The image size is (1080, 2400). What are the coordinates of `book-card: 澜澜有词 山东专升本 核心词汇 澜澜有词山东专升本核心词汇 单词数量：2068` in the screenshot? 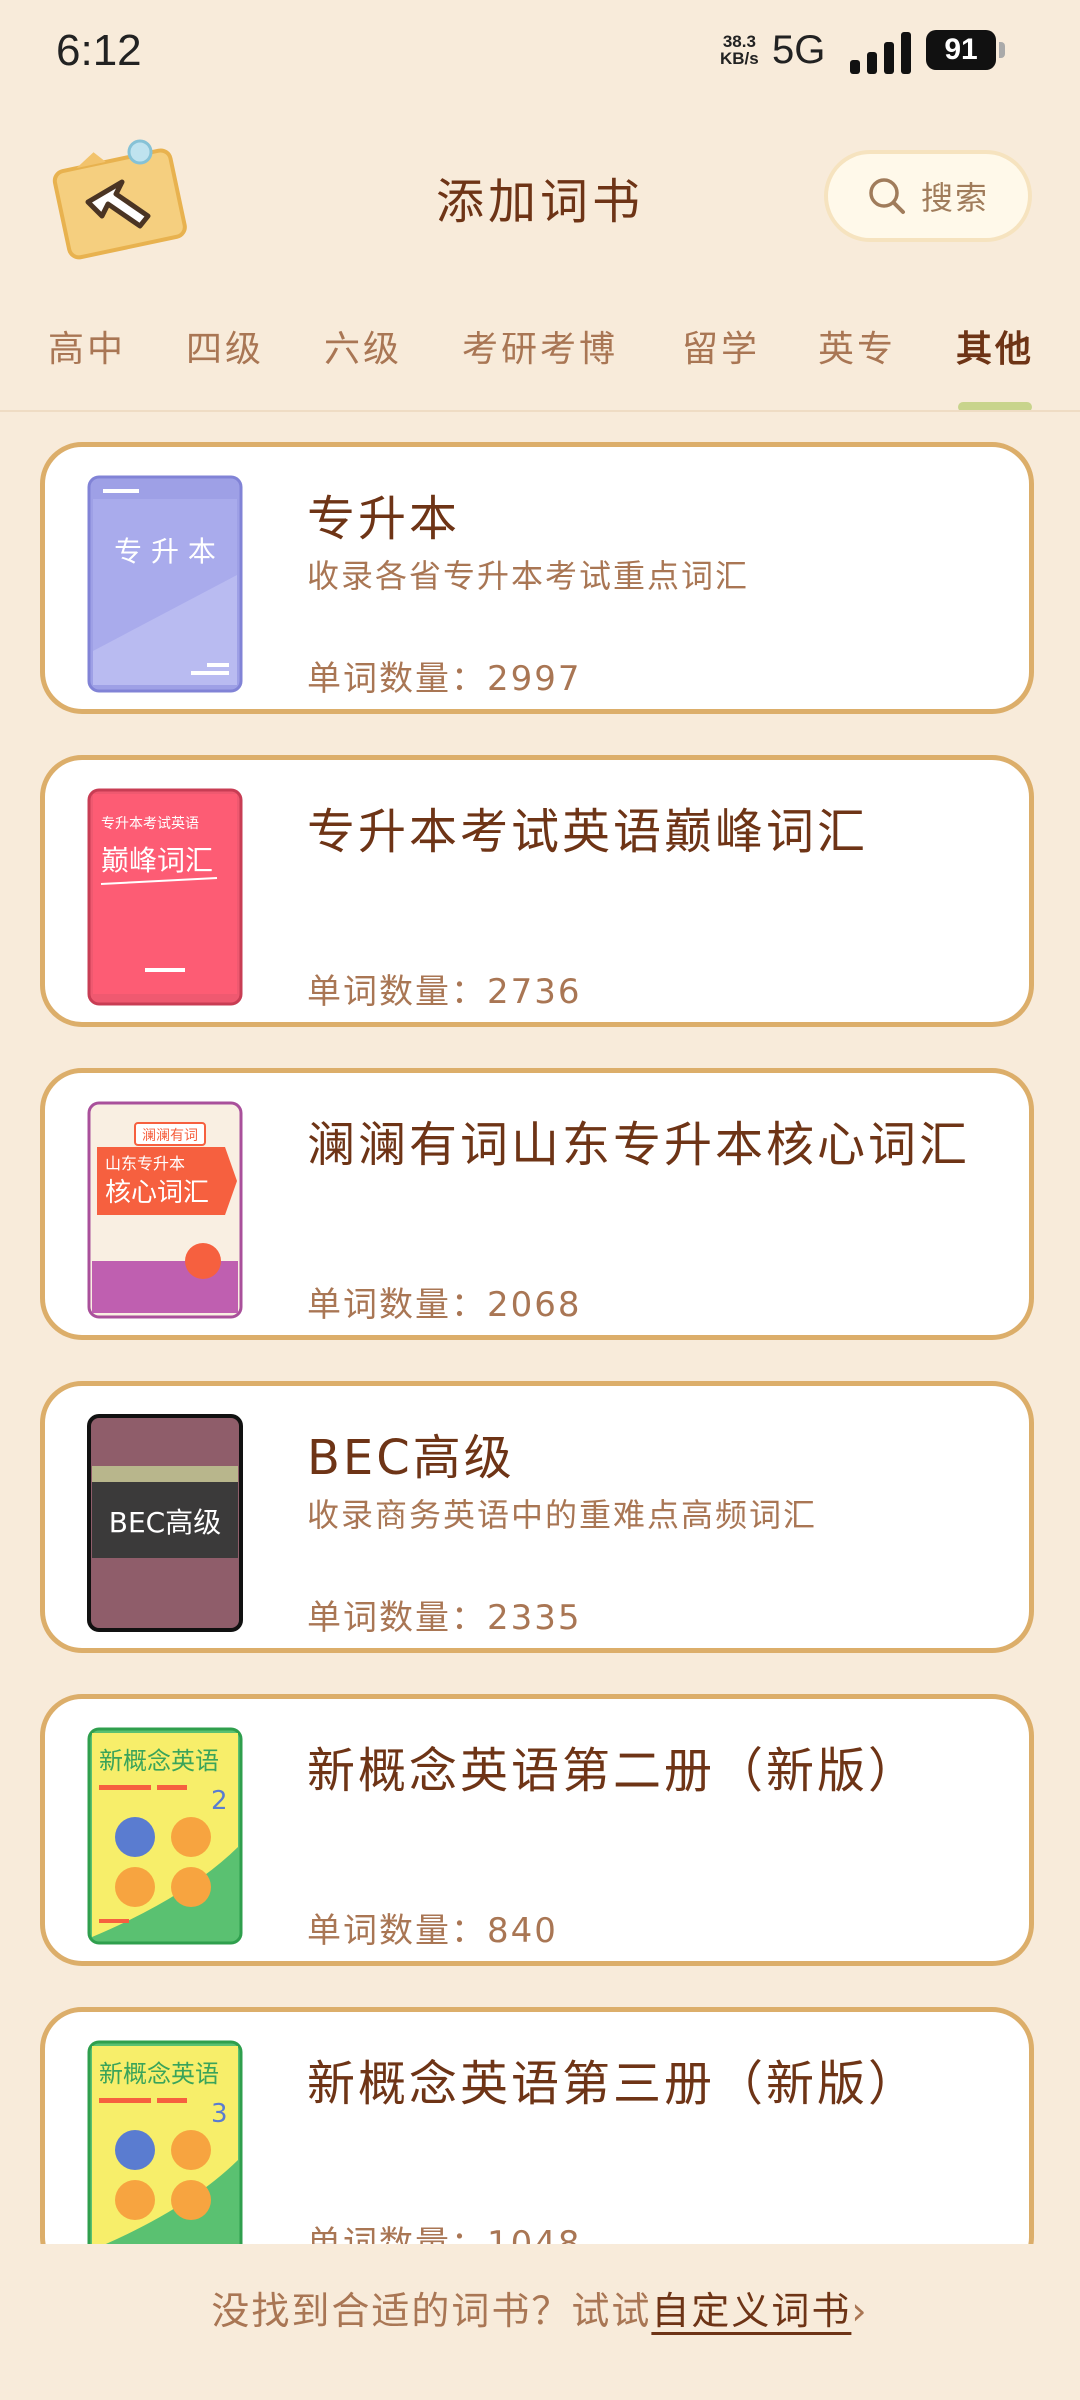 It's located at (537, 1204).